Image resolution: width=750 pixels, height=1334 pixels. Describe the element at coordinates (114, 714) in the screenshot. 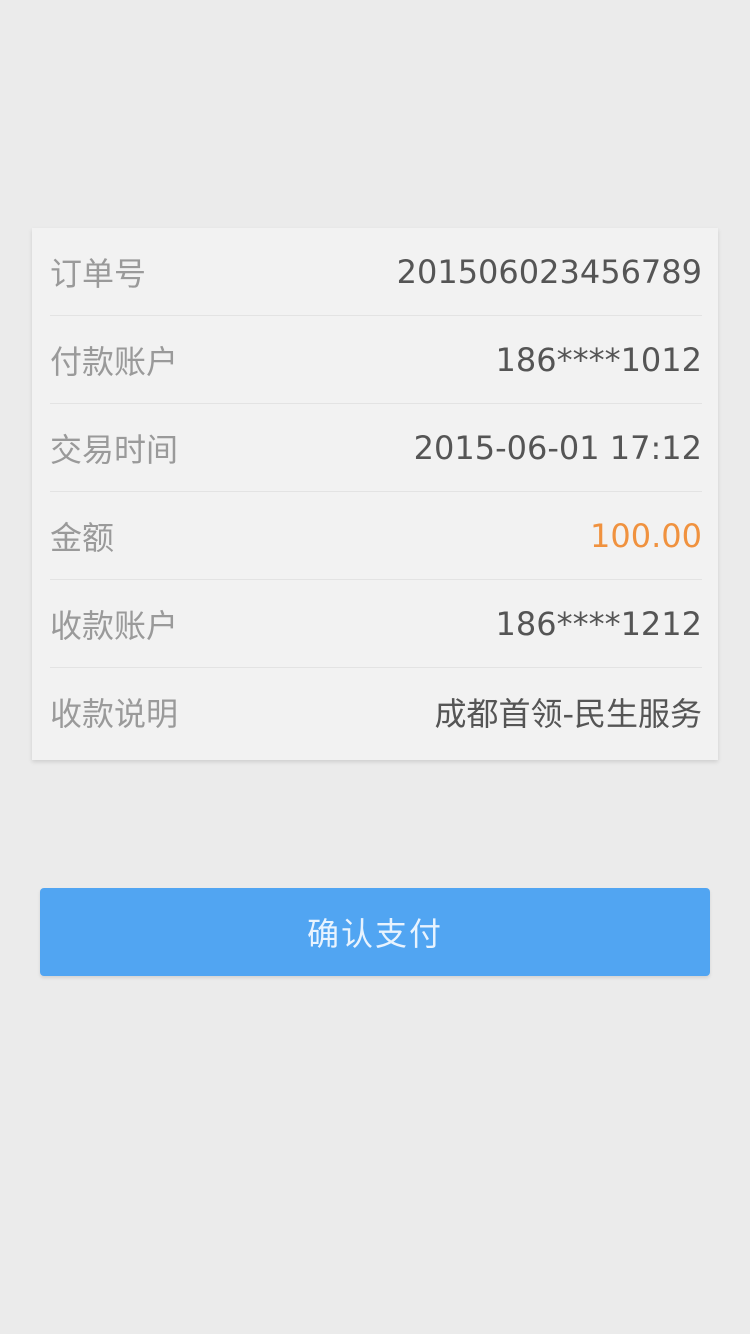

I see `payment-note-label: 收款说明` at that location.